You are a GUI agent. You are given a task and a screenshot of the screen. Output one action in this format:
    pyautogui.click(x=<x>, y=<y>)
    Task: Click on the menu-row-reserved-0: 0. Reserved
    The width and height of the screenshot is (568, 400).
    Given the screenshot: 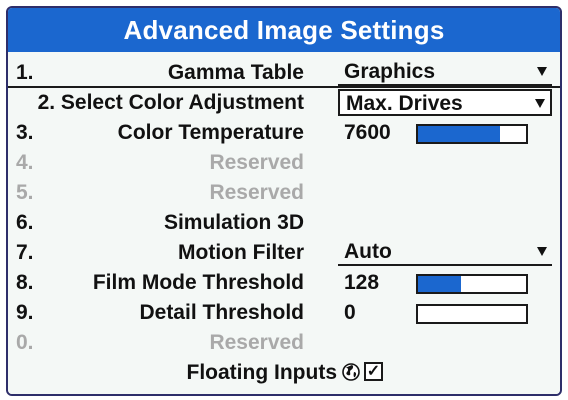 What is the action you would take?
    pyautogui.click(x=284, y=343)
    